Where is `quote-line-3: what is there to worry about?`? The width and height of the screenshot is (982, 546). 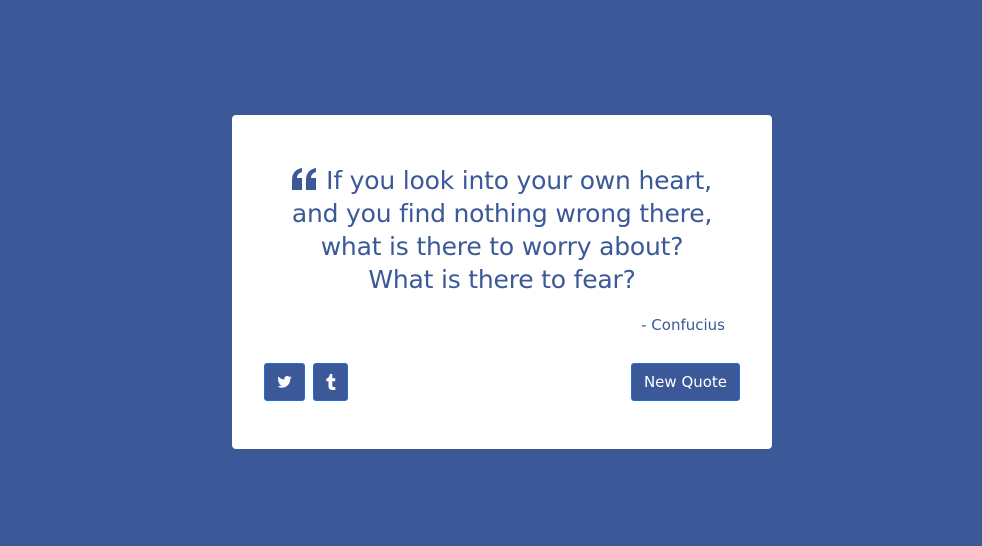
quote-line-3: what is there to worry about? is located at coordinates (502, 246).